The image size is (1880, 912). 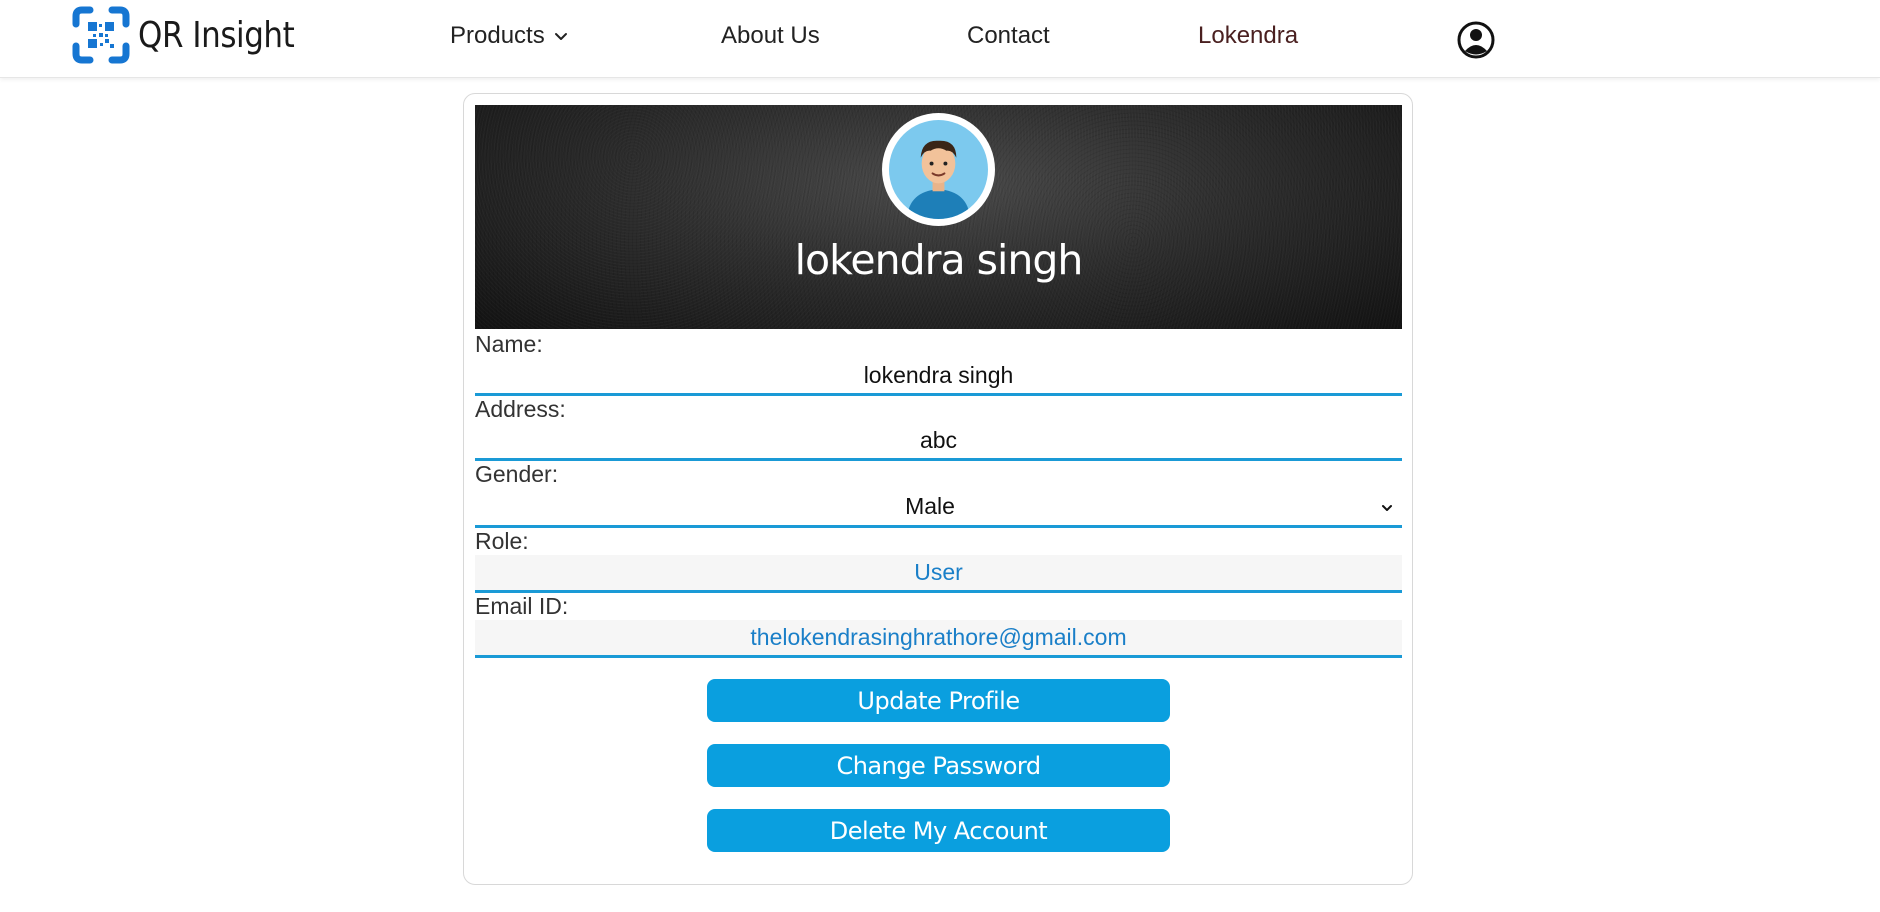 I want to click on gender-selected-value: Male, so click(x=930, y=506).